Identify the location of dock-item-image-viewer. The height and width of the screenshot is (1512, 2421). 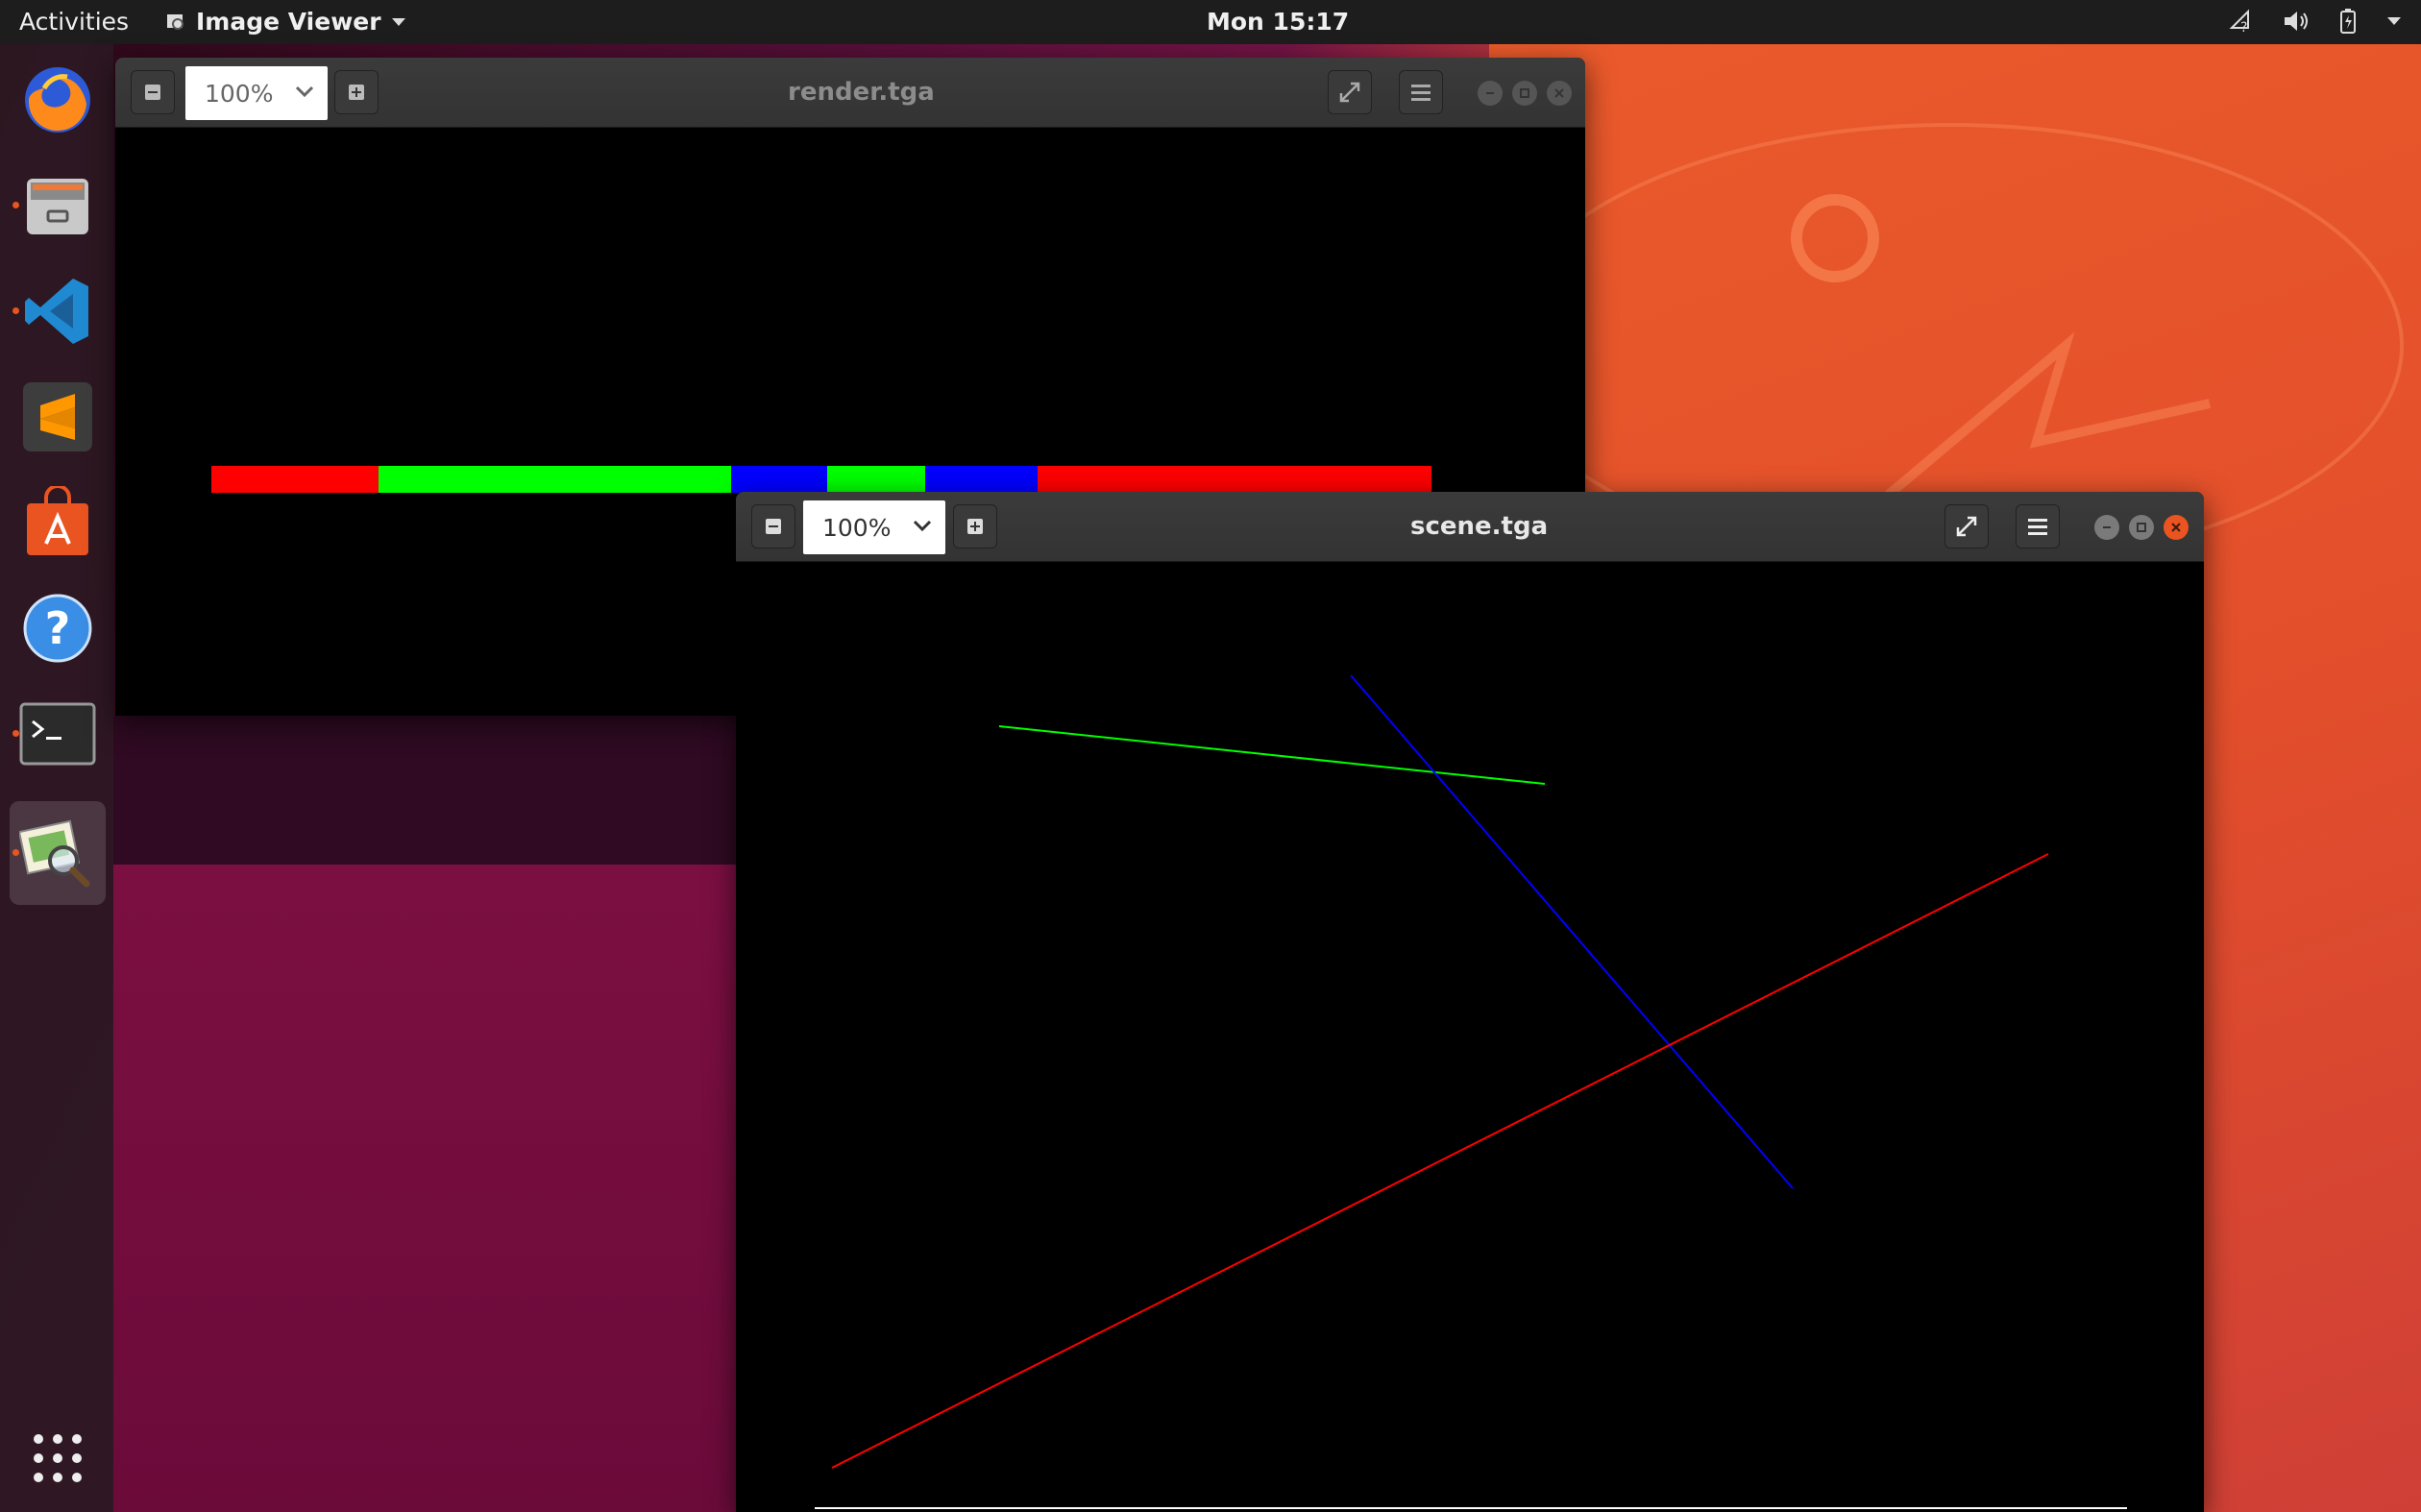
(58, 853).